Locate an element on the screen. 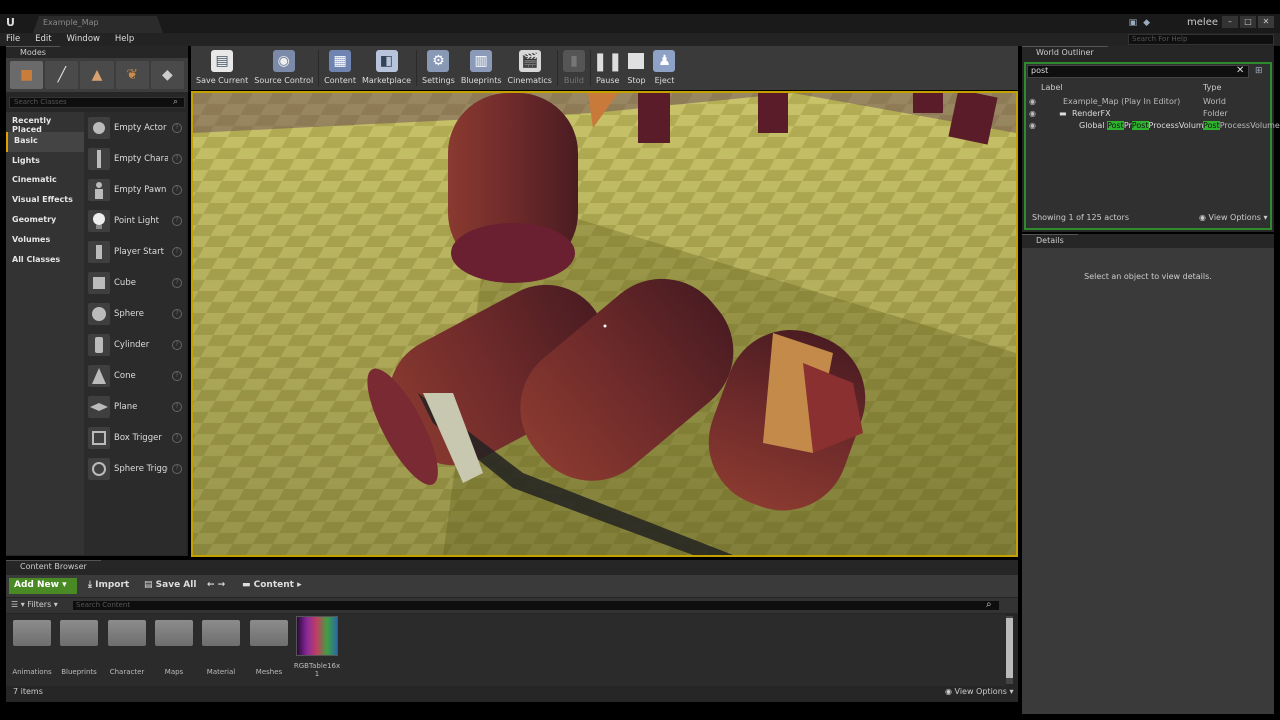 The image size is (1280, 720). import-button: ⤓ Import is located at coordinates (108, 585).